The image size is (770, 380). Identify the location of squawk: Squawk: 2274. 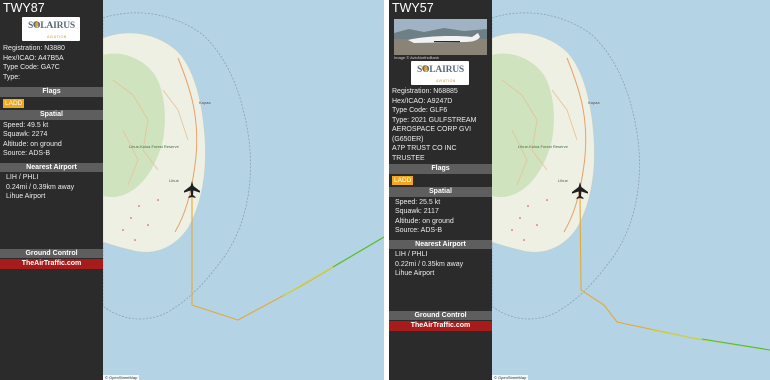
(25, 134).